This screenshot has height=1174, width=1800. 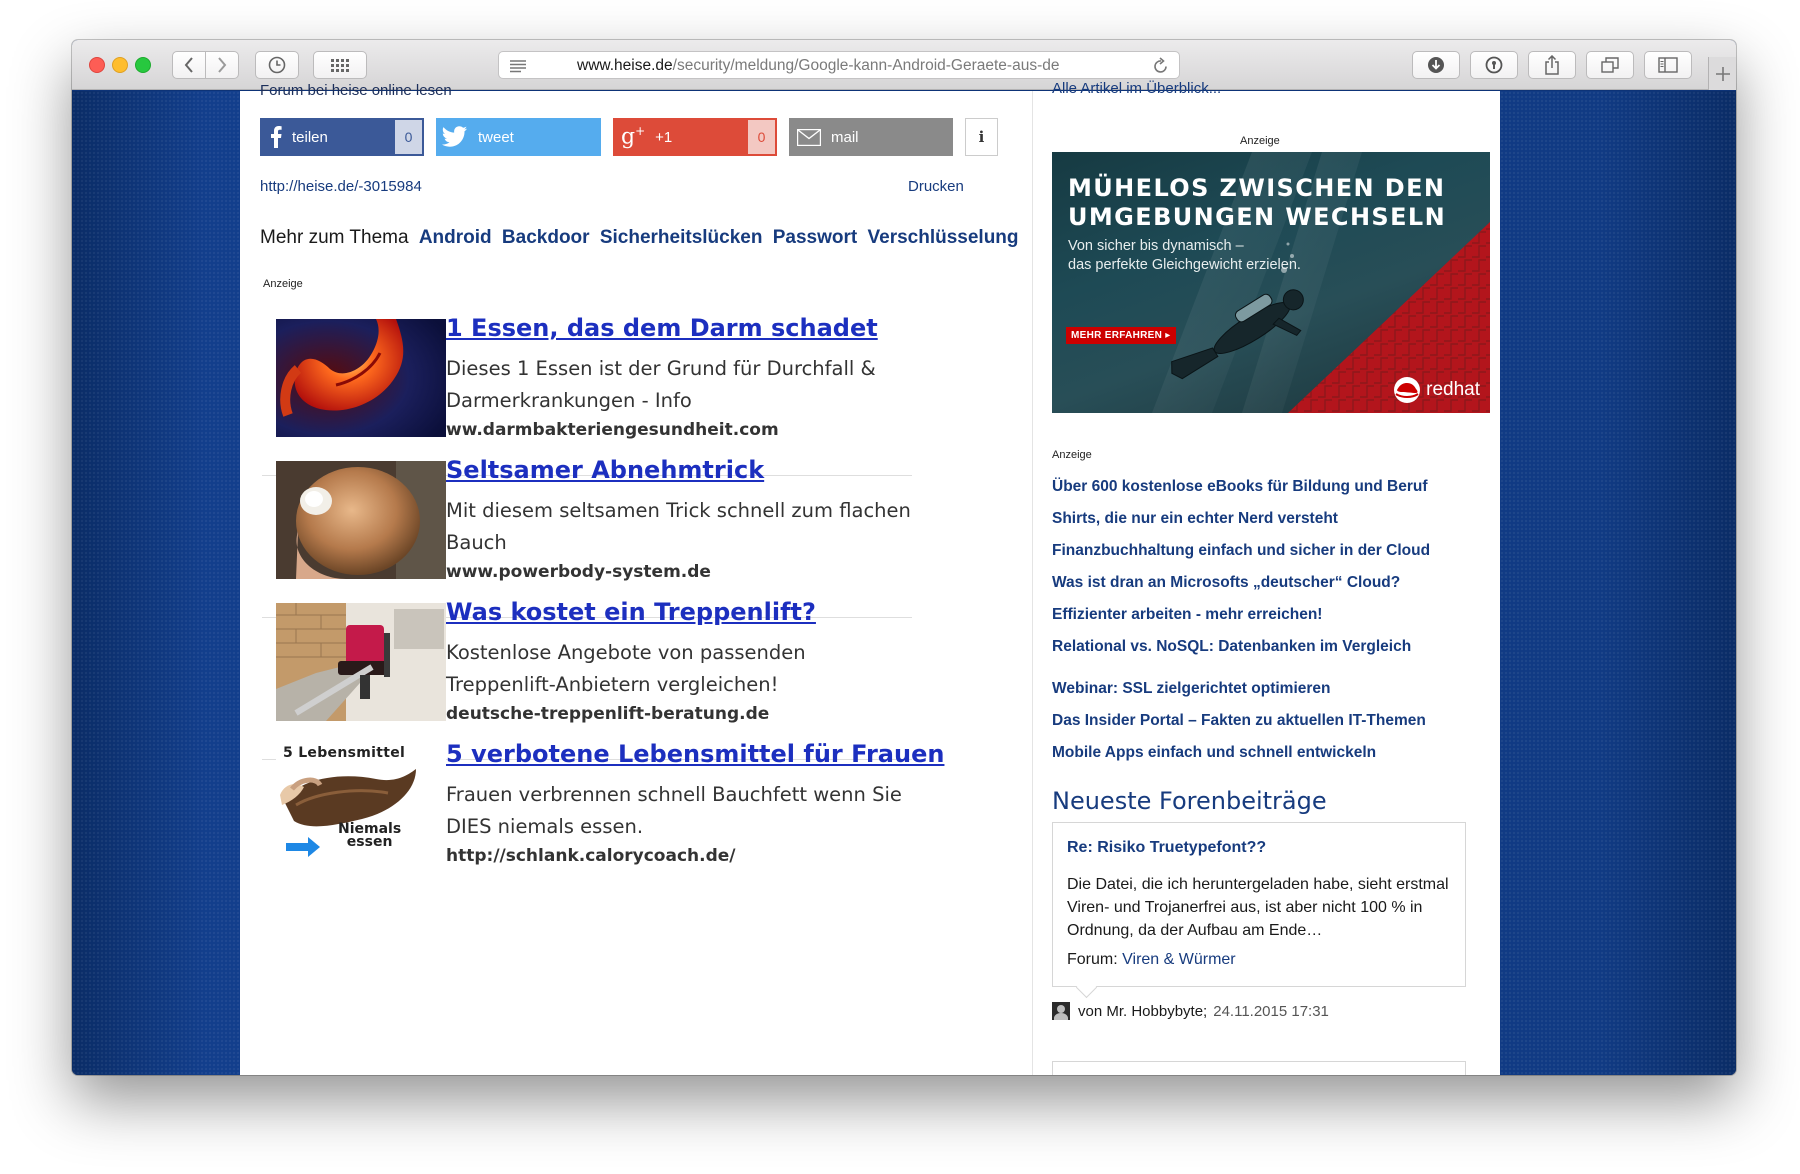 I want to click on topic-tag-verschluesselung: Verschlüsselung, so click(x=943, y=237).